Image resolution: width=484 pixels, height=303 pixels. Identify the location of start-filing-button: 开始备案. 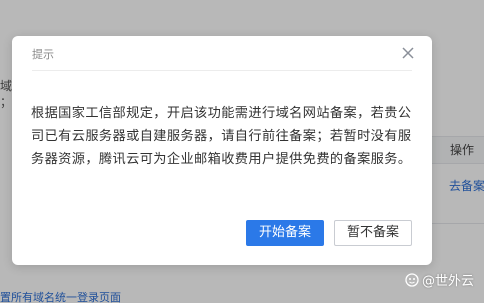
(285, 233).